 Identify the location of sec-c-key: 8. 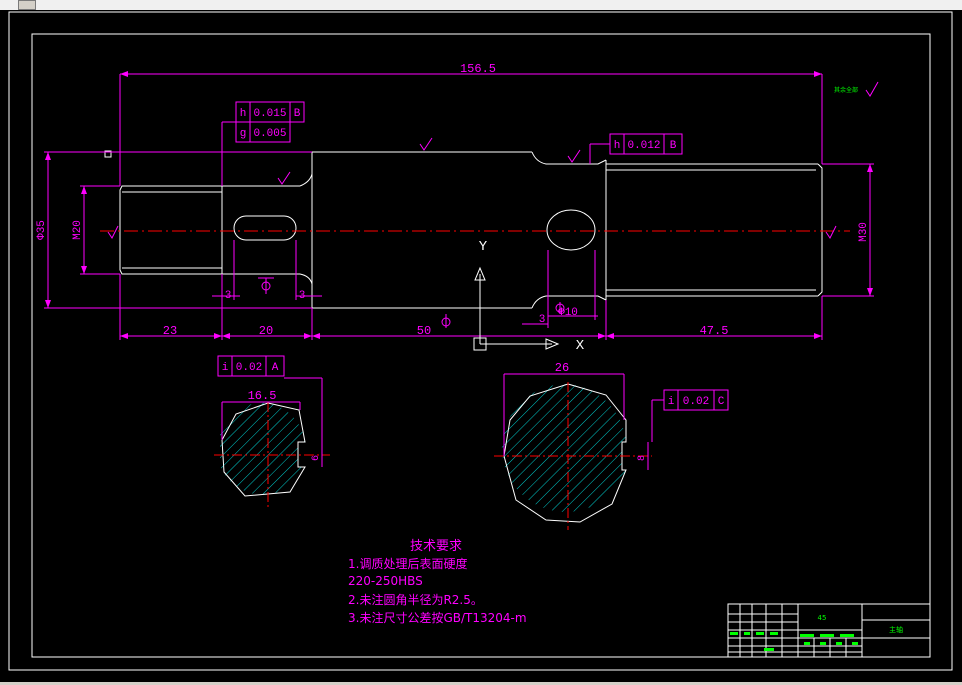
(642, 458).